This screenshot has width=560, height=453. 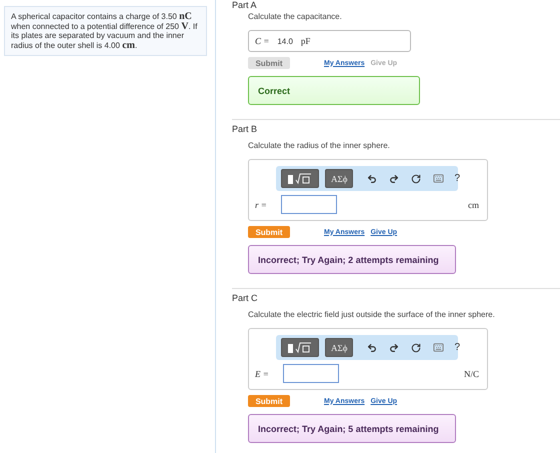 What do you see at coordinates (319, 145) in the screenshot?
I see `question-text: Calculate the radius of the inner sphere.` at bounding box center [319, 145].